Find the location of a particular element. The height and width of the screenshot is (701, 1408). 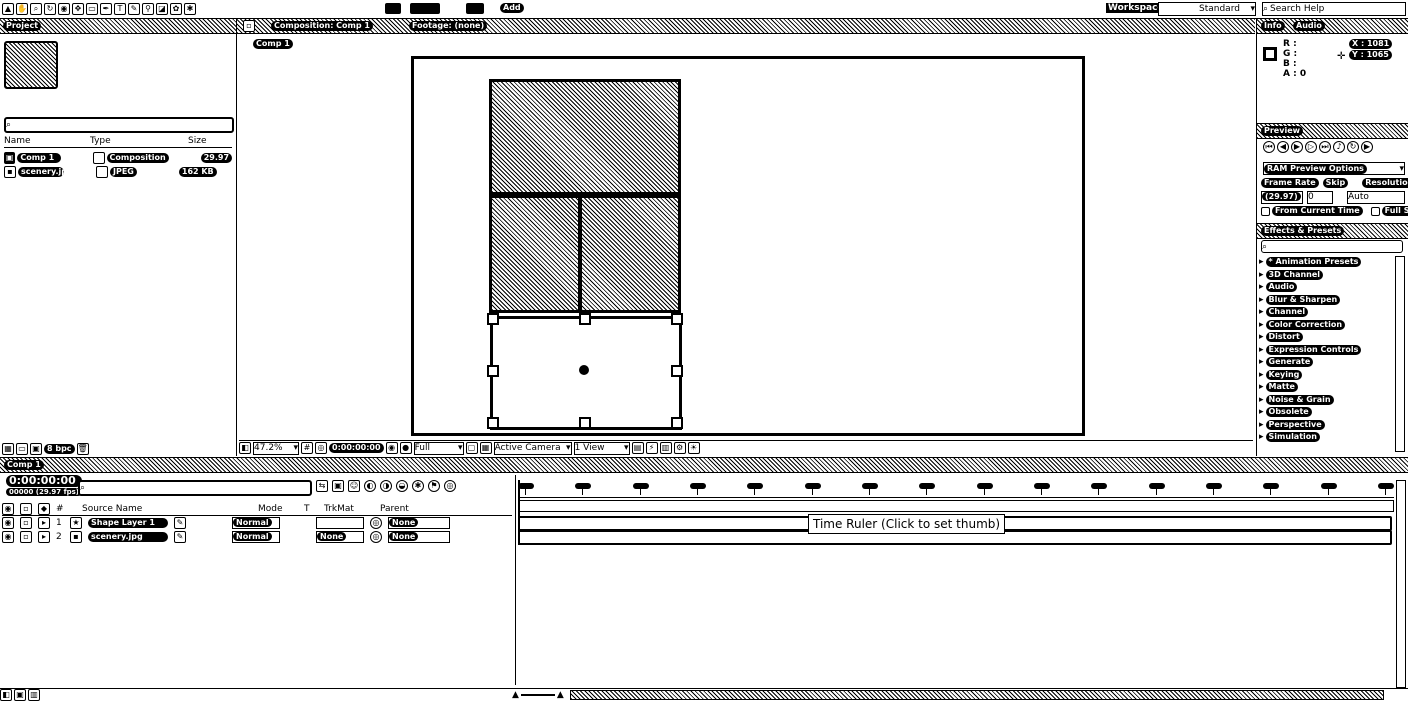

add-button: Add is located at coordinates (512, 8).